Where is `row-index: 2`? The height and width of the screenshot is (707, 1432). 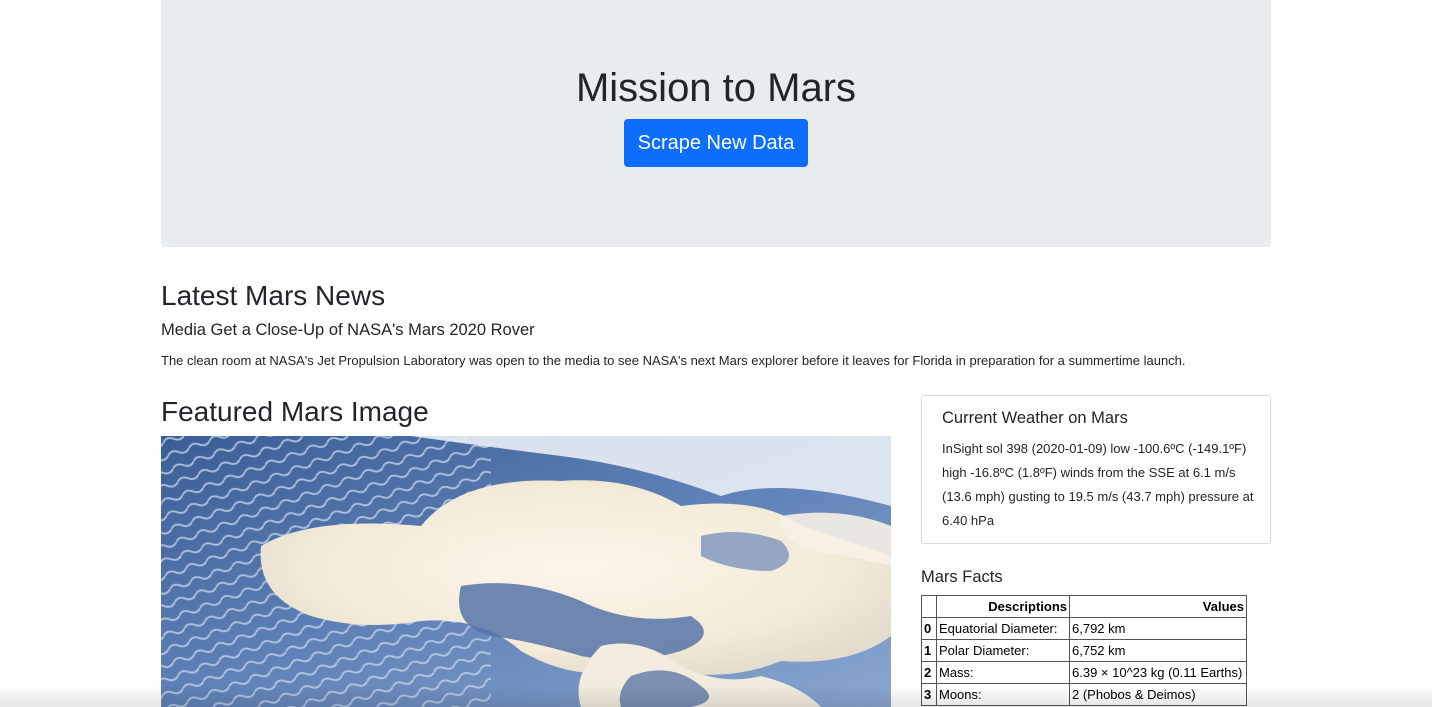
row-index: 2 is located at coordinates (929, 672).